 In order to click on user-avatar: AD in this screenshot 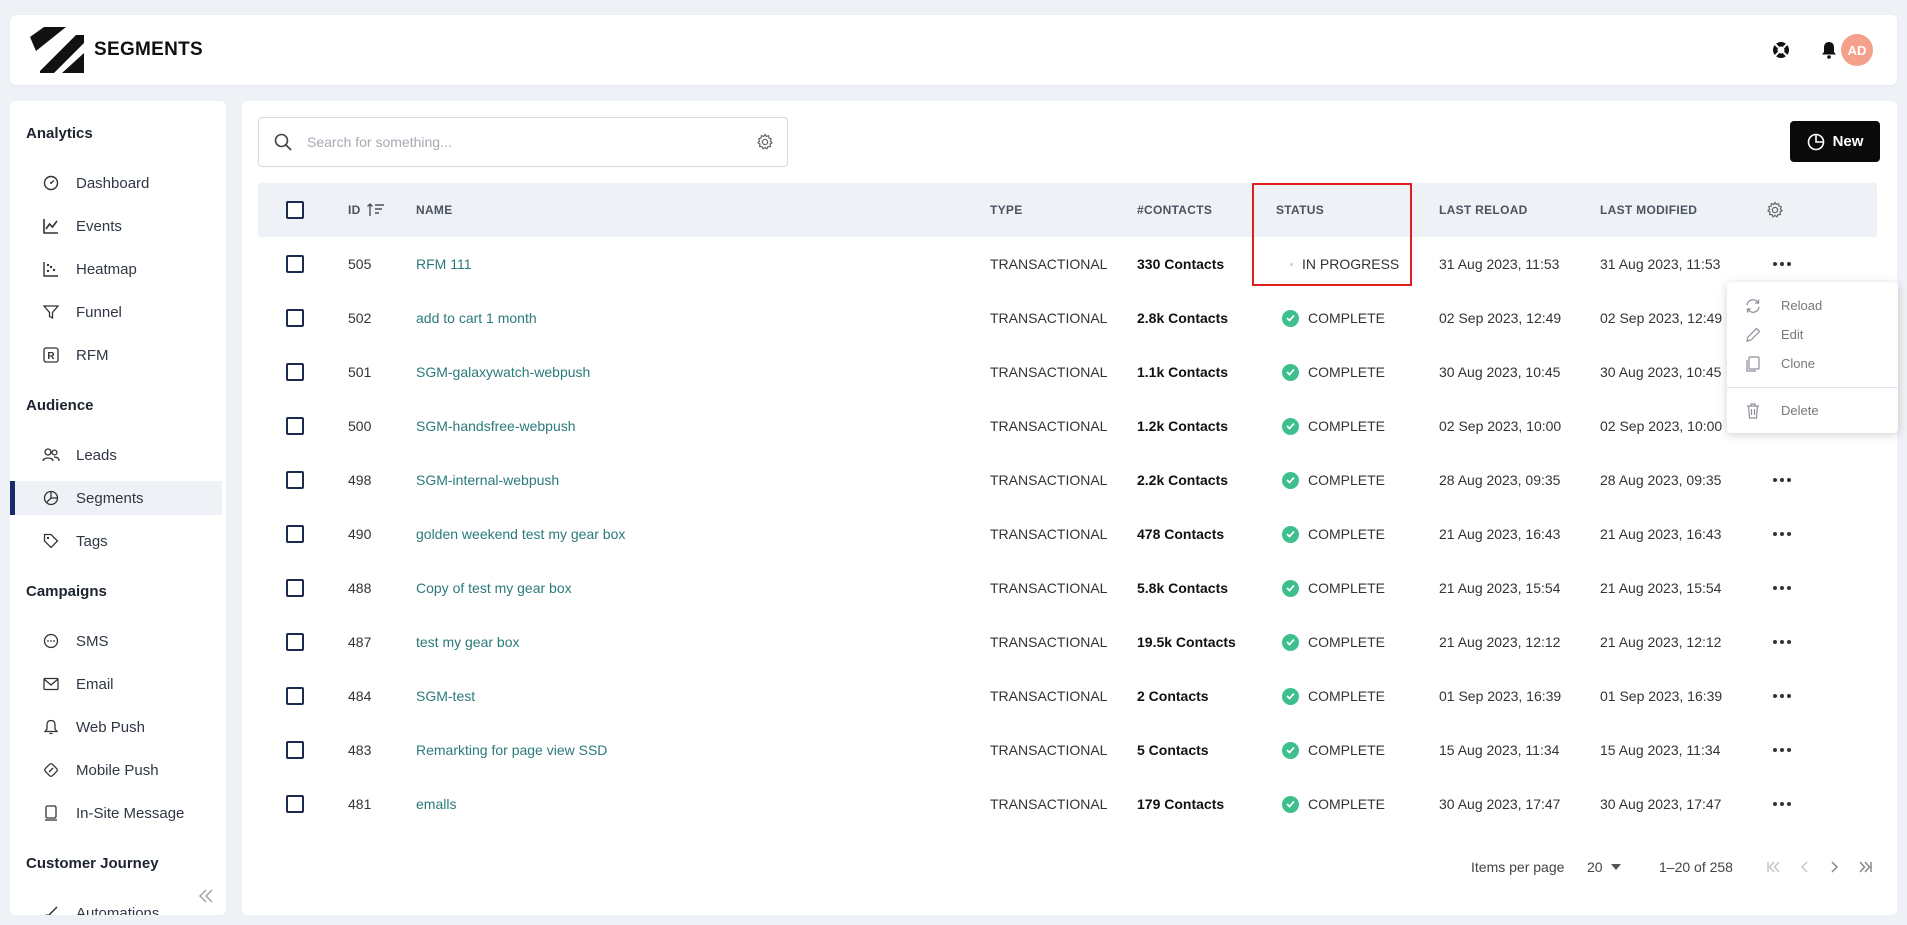, I will do `click(1857, 50)`.